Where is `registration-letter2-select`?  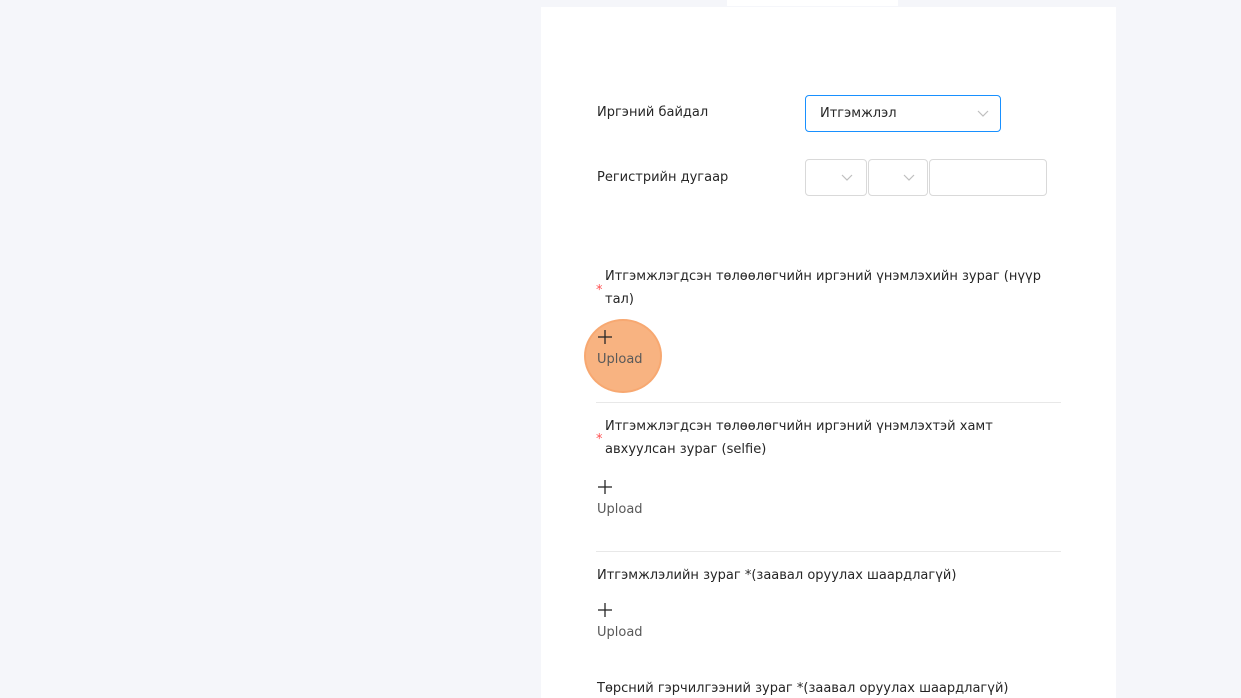
registration-letter2-select is located at coordinates (898, 177).